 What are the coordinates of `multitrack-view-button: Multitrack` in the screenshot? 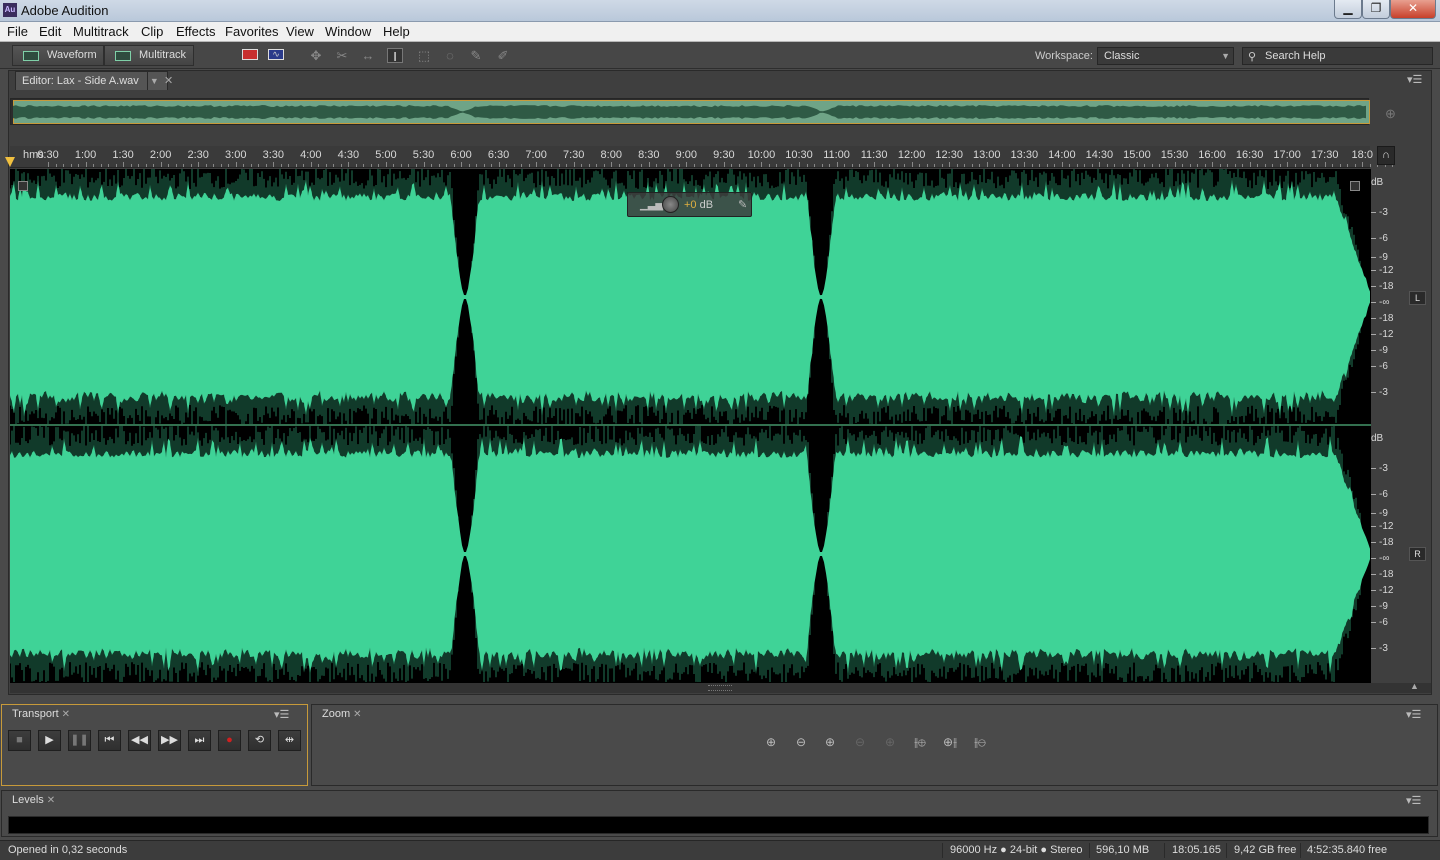 It's located at (149, 55).